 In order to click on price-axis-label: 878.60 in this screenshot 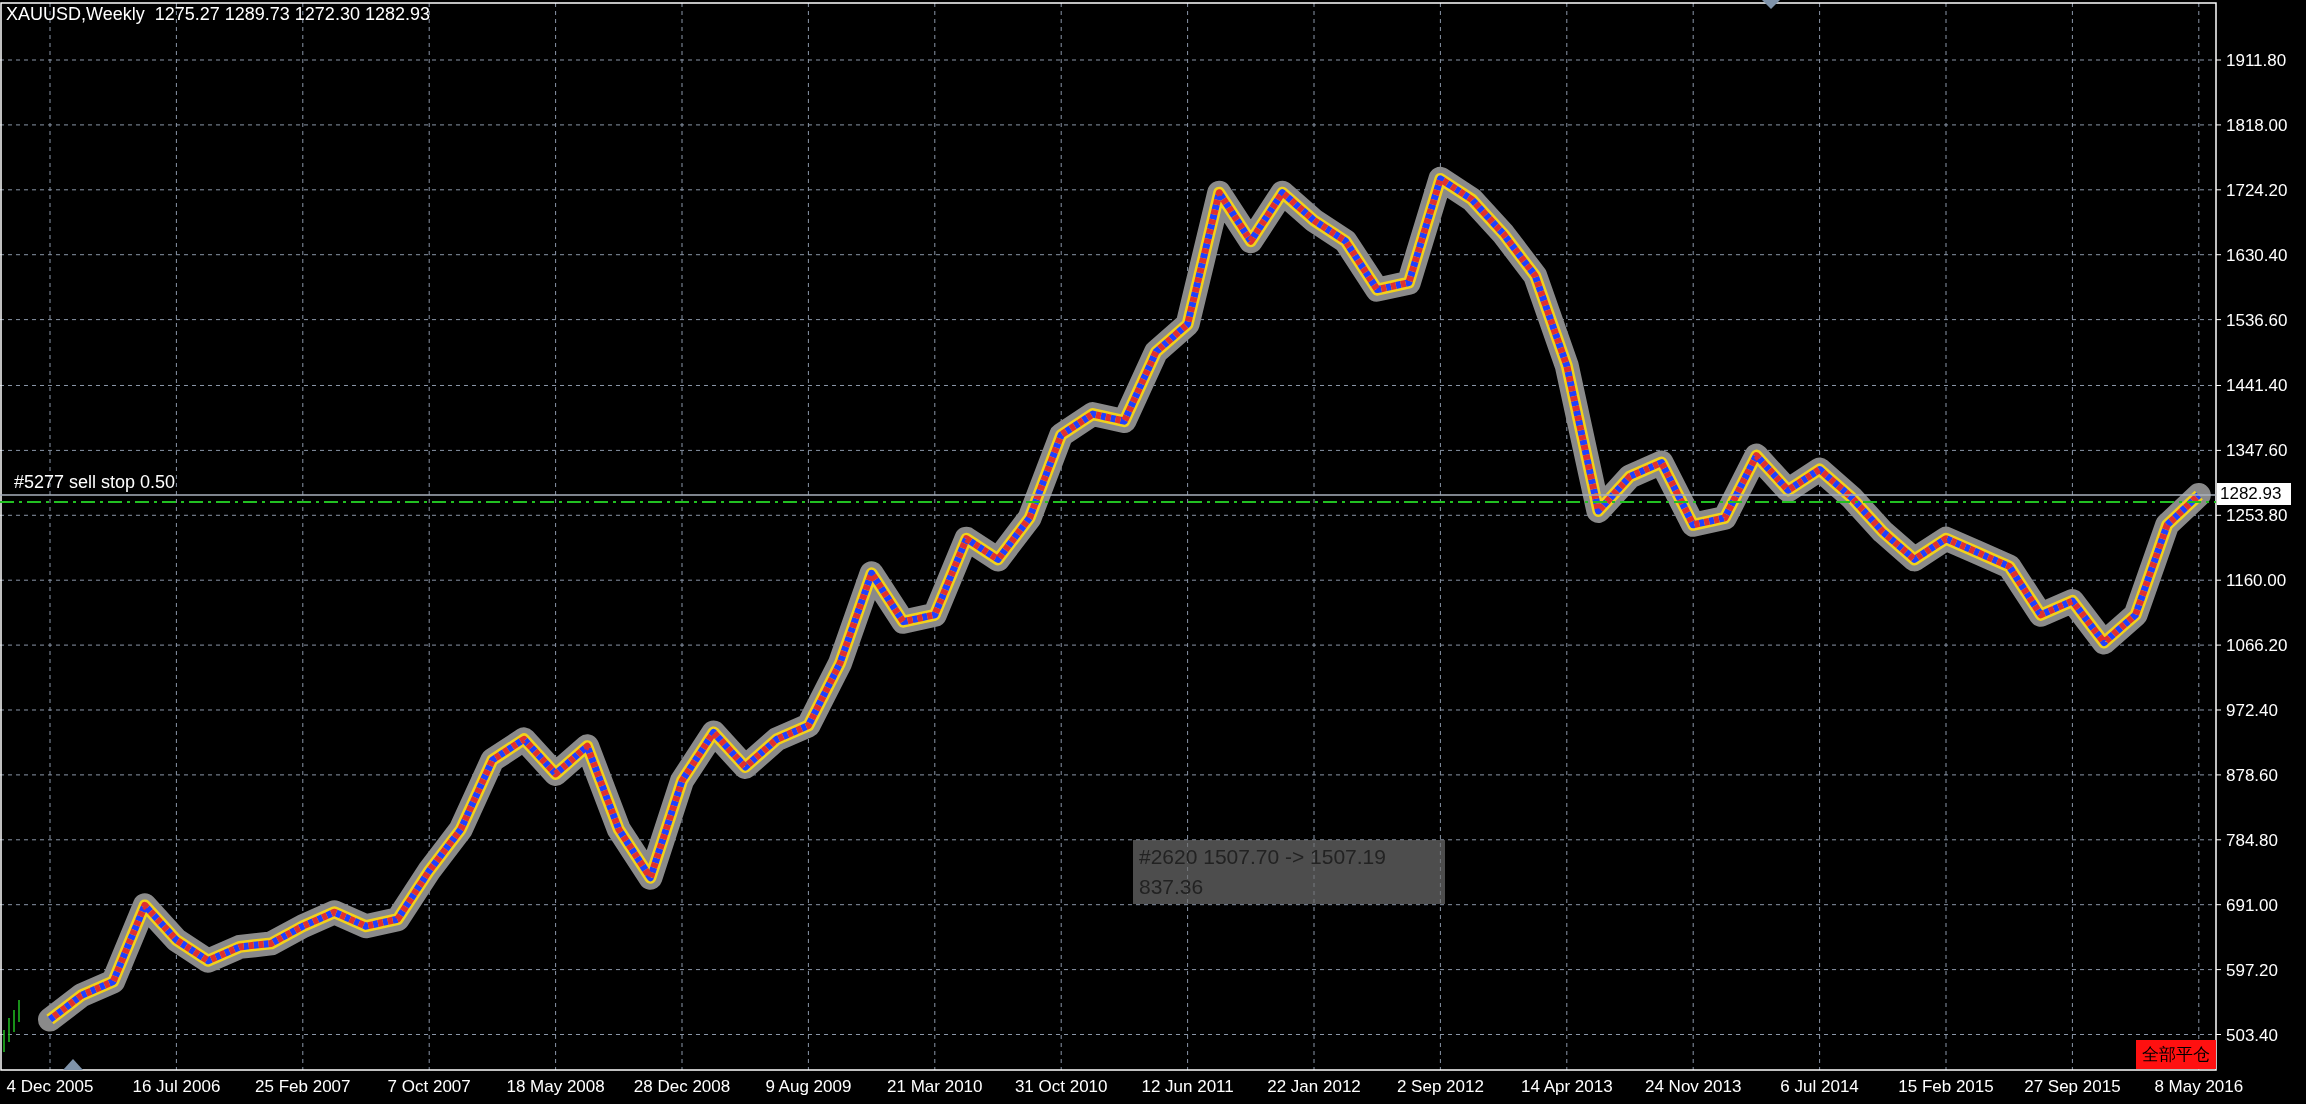, I will do `click(2252, 775)`.